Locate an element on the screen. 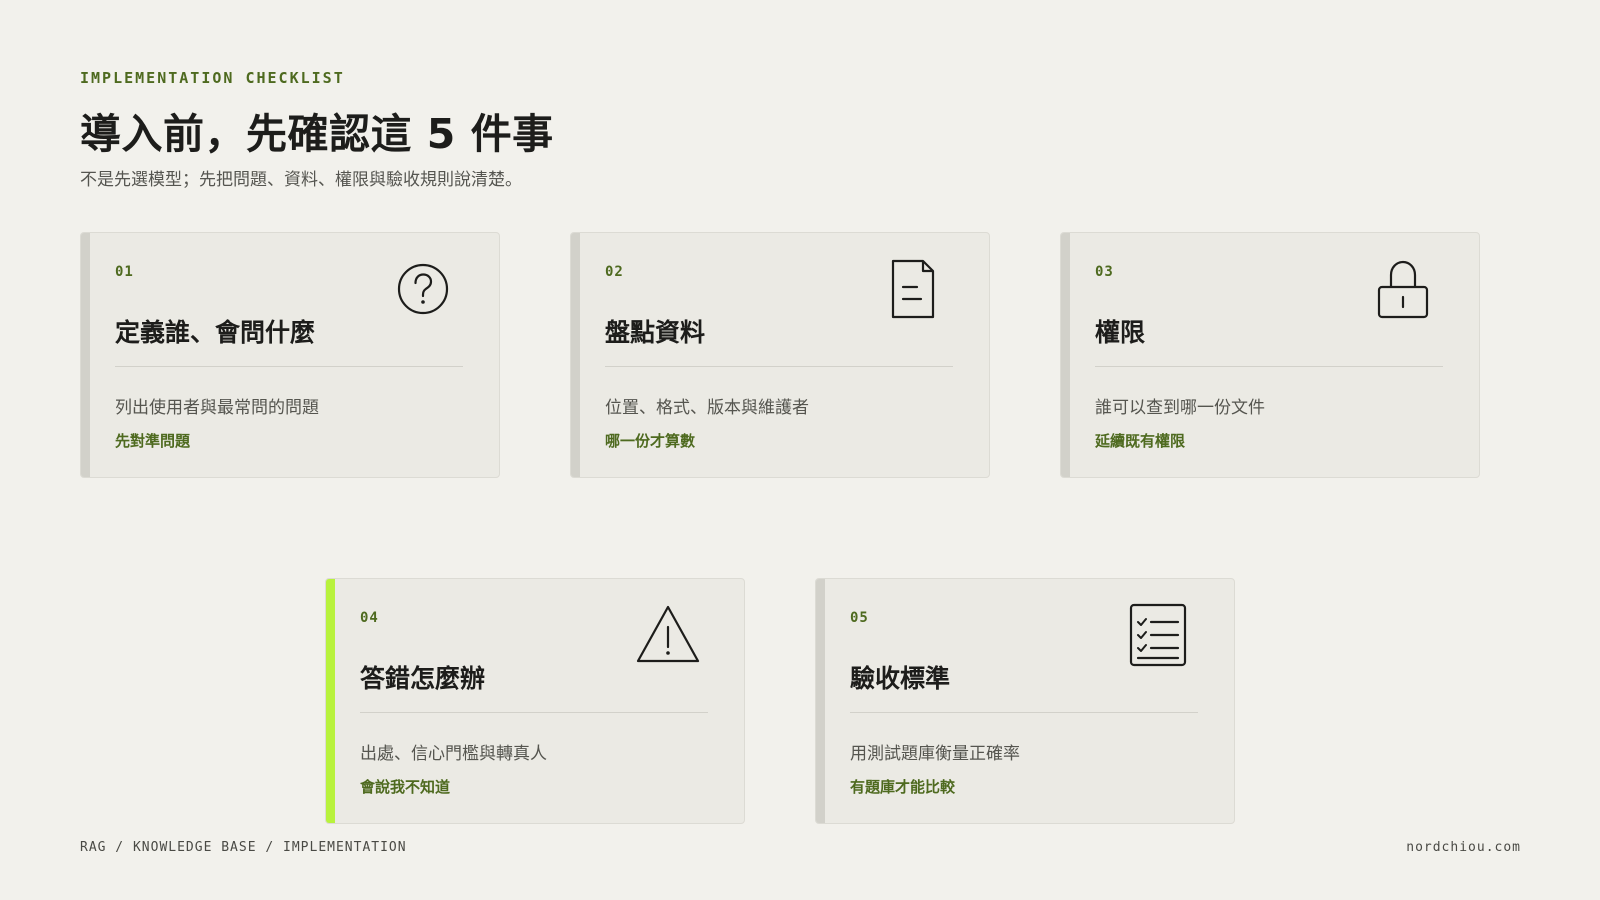 This screenshot has width=1600, height=900. card-note: 會說我不知道 is located at coordinates (405, 787).